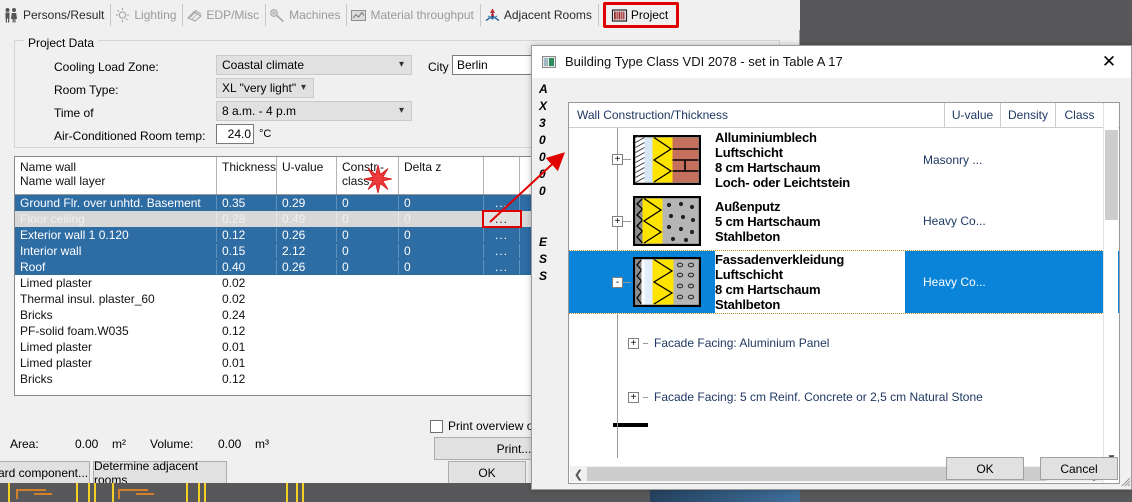 This screenshot has width=1132, height=502. I want to click on tree-vertical-scrollbar: ▼, so click(1110, 293).